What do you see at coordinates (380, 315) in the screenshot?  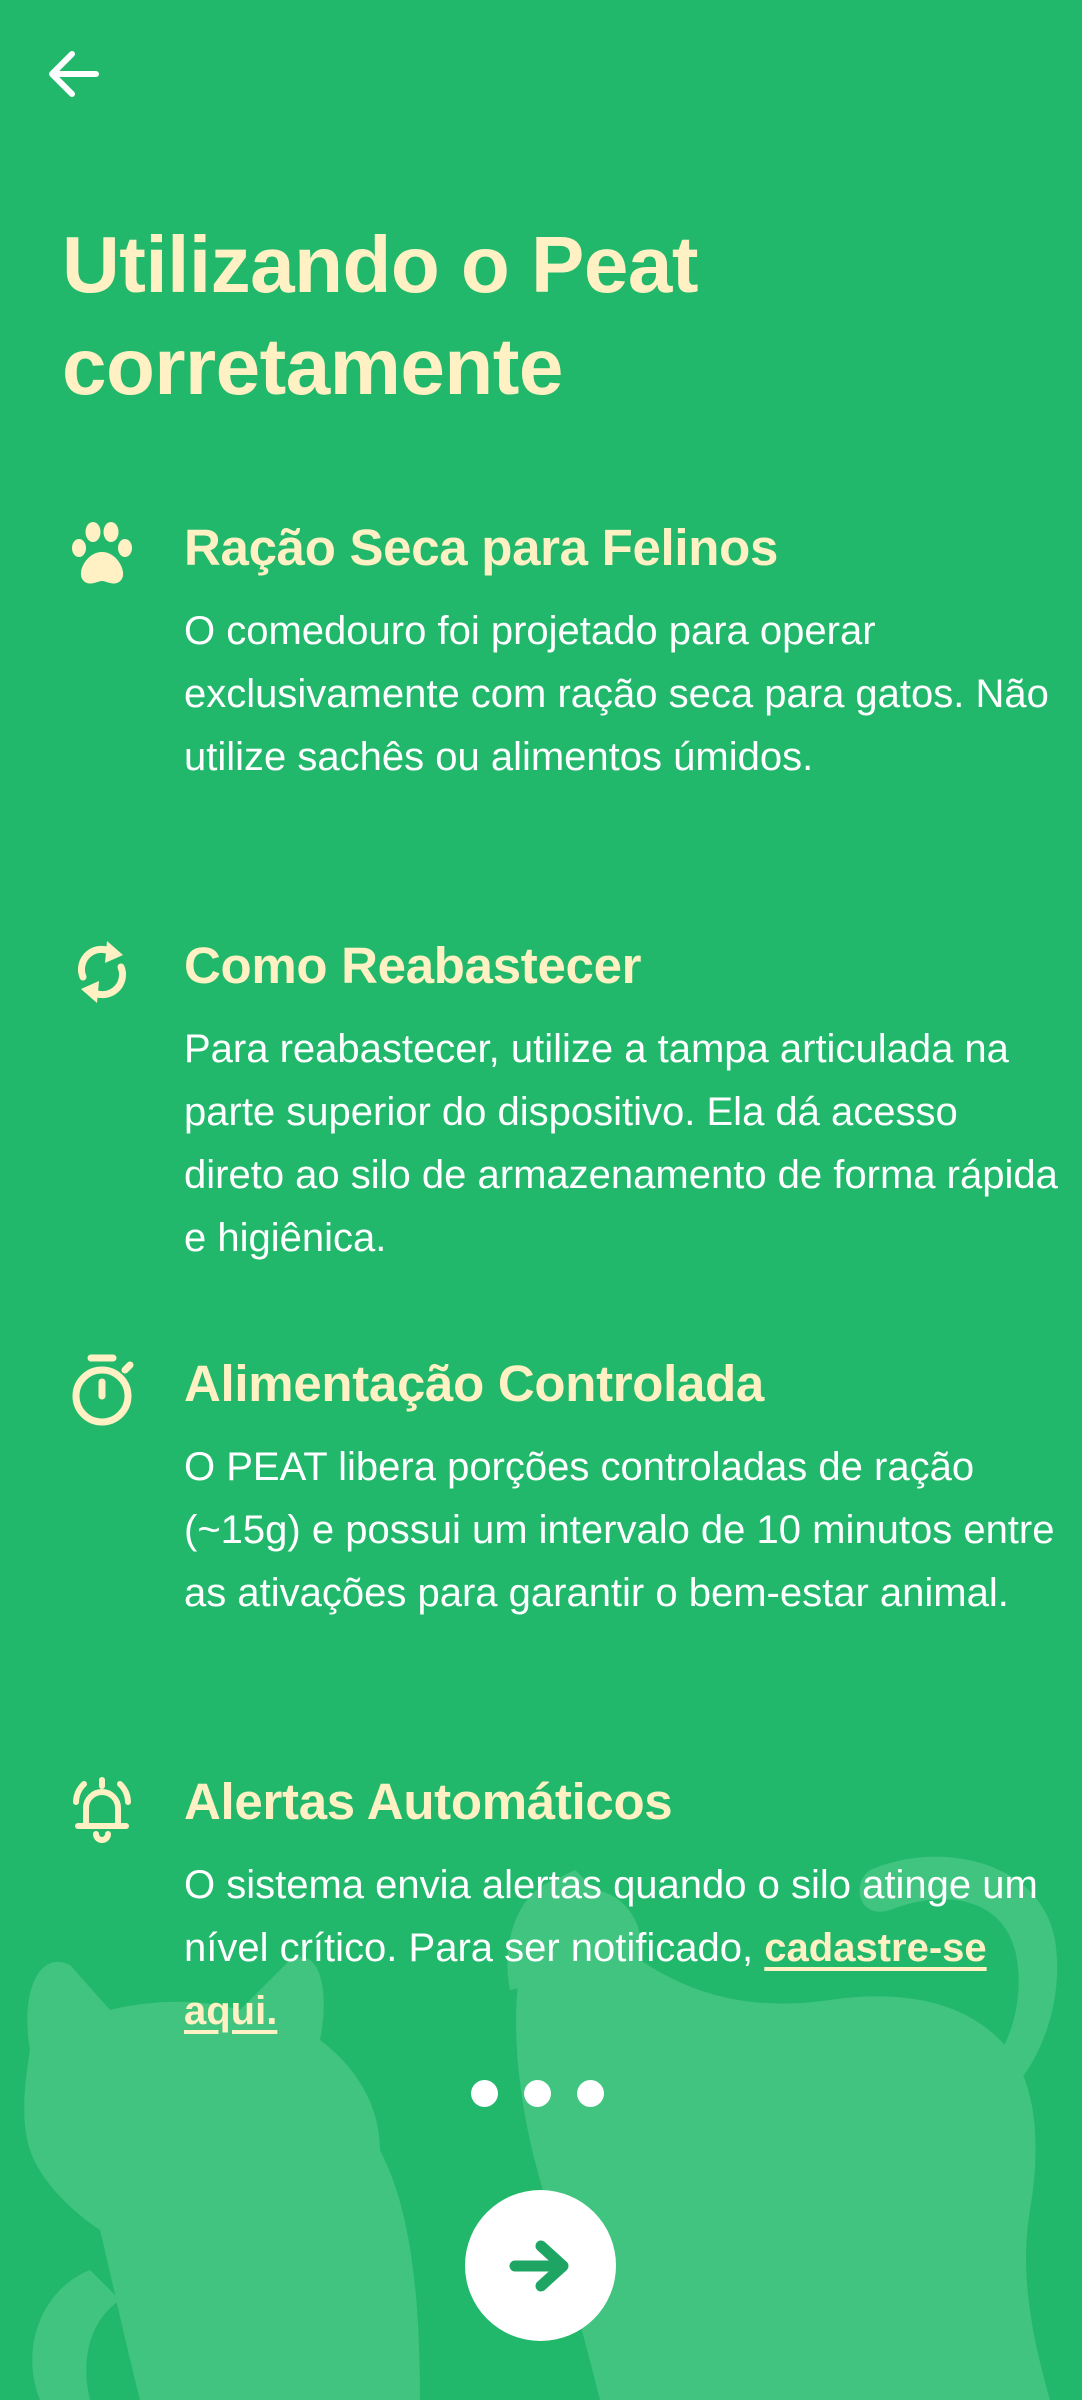 I see `page-title: Utilizando o Peat corretamente` at bounding box center [380, 315].